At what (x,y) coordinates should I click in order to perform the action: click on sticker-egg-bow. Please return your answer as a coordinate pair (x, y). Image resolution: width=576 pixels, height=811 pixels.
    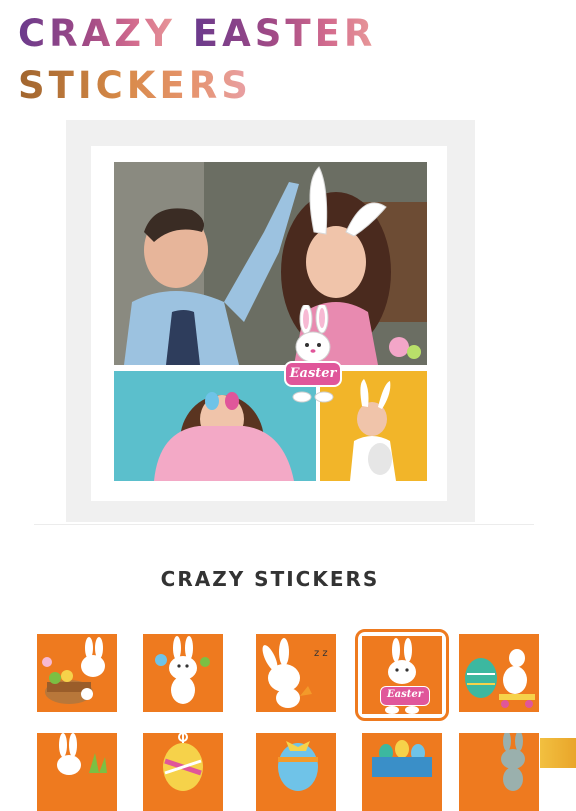
    Looking at the image, I should click on (296, 772).